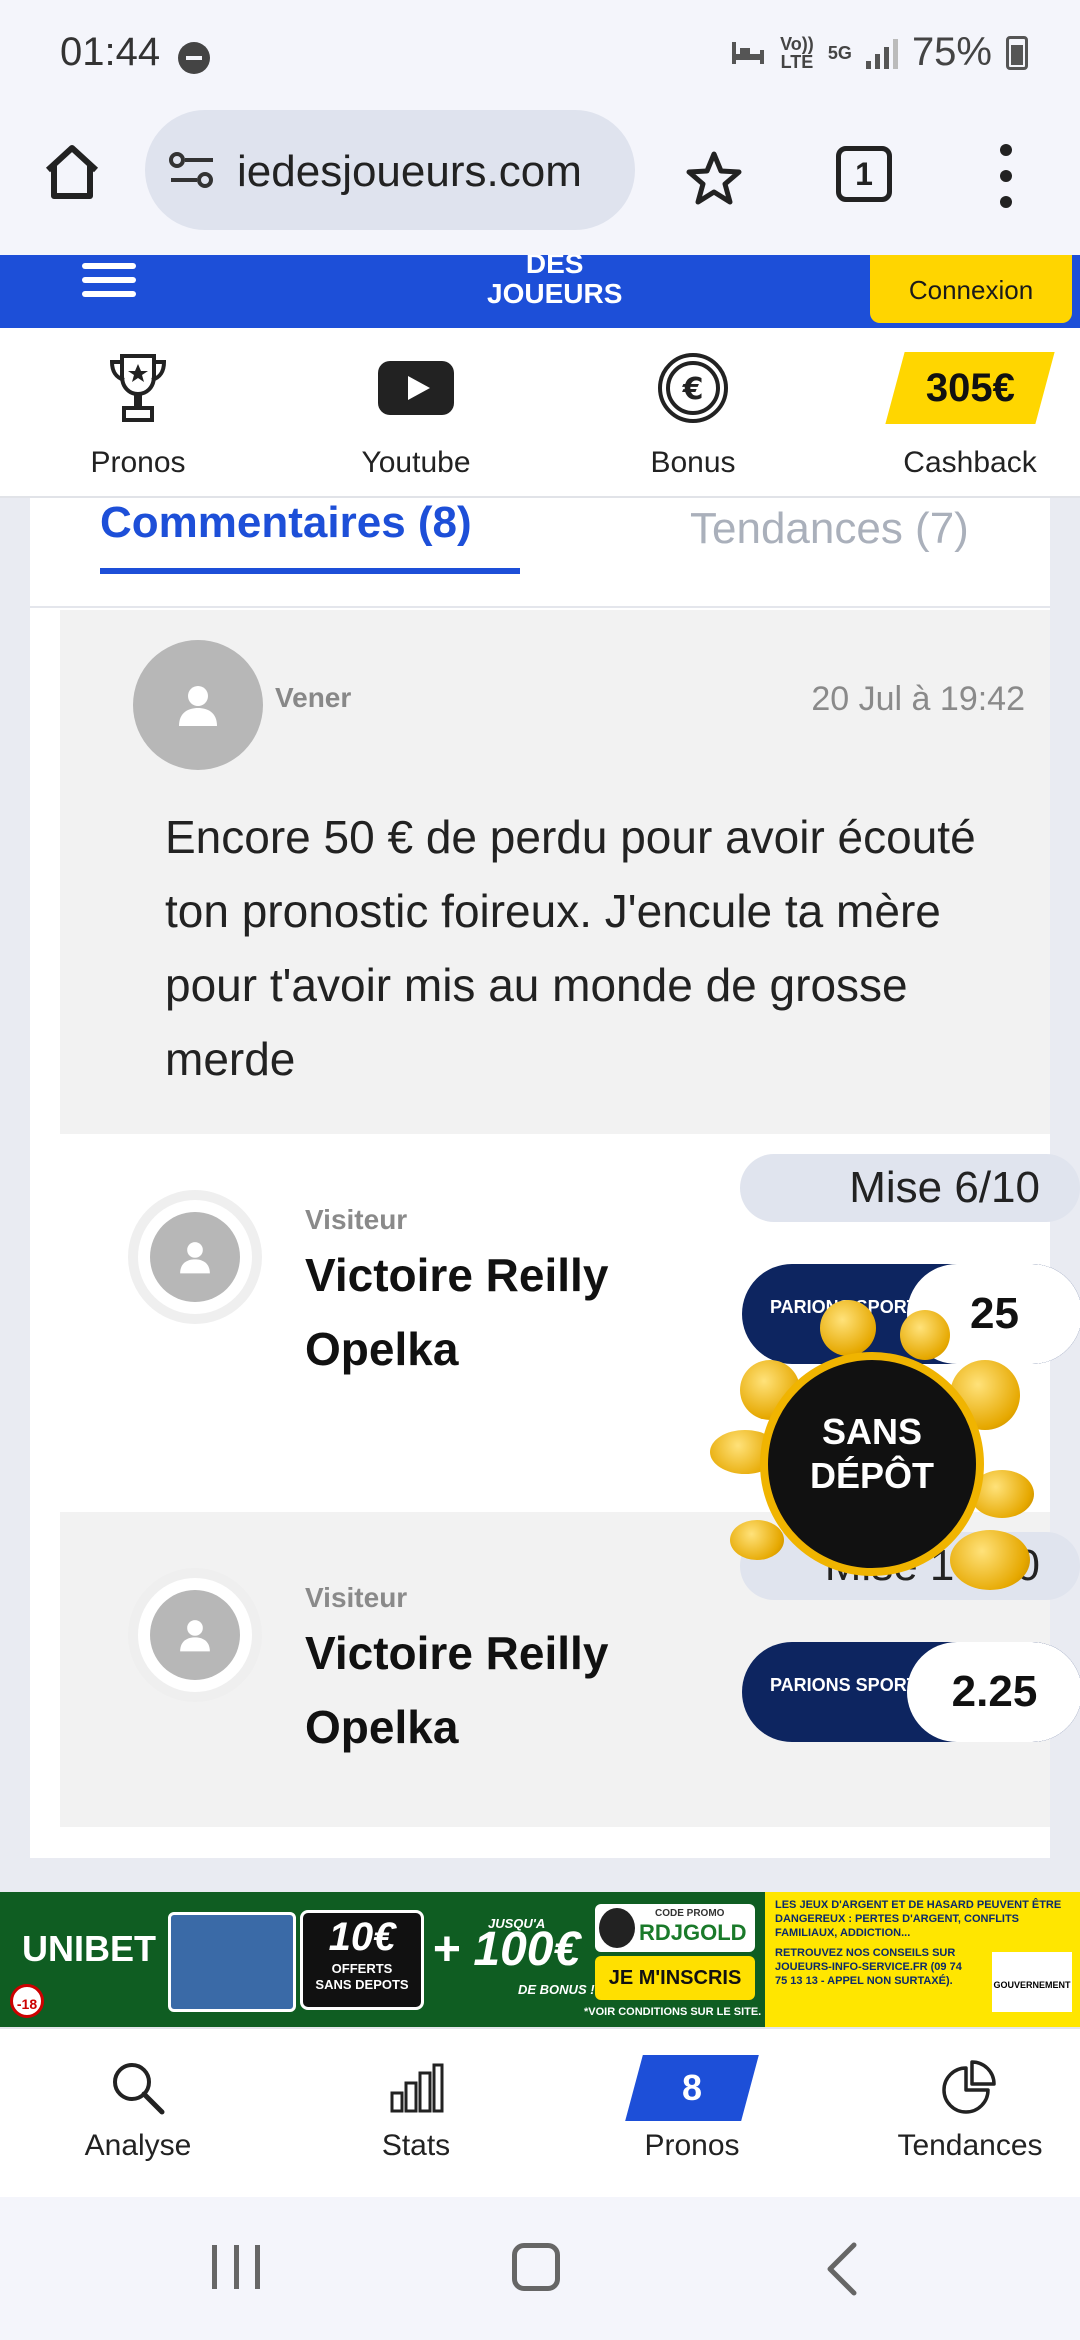  Describe the element at coordinates (554, 267) in the screenshot. I see `logo-line1: DES` at that location.